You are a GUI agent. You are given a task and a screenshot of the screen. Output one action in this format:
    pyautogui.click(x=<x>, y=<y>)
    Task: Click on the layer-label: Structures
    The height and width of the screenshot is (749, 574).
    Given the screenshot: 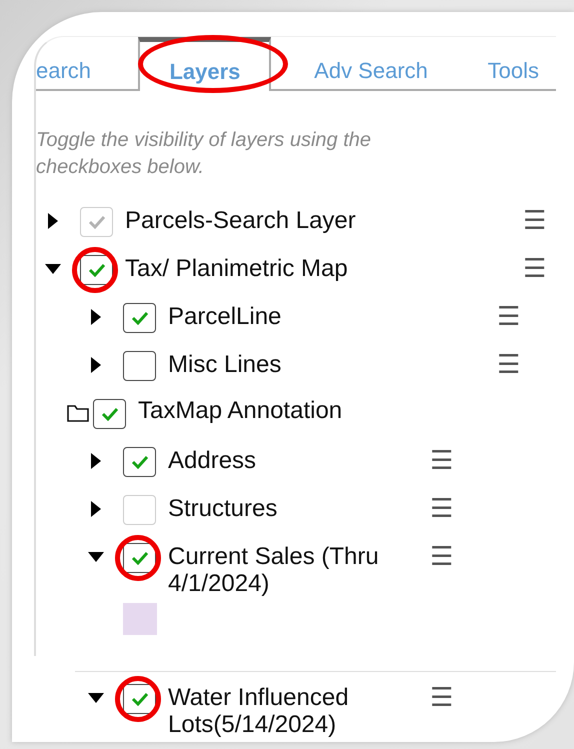 What is the action you would take?
    pyautogui.click(x=223, y=508)
    